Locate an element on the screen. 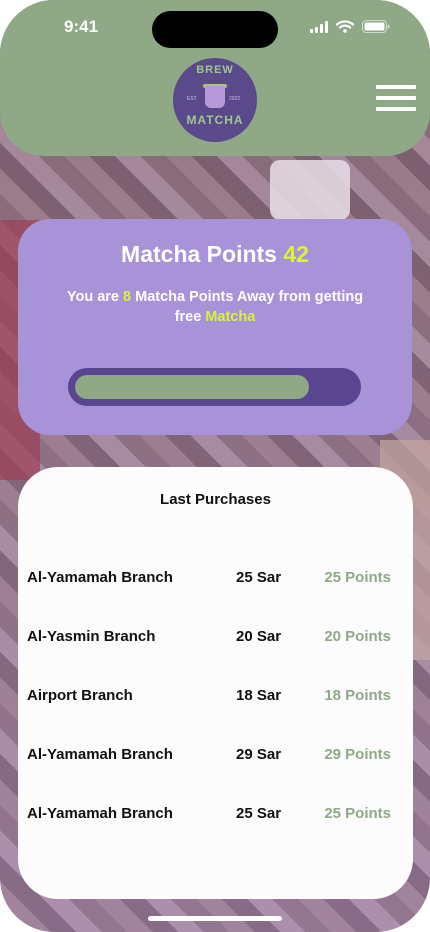 The width and height of the screenshot is (430, 932). points-title-label: Matcha Points is located at coordinates (199, 254).